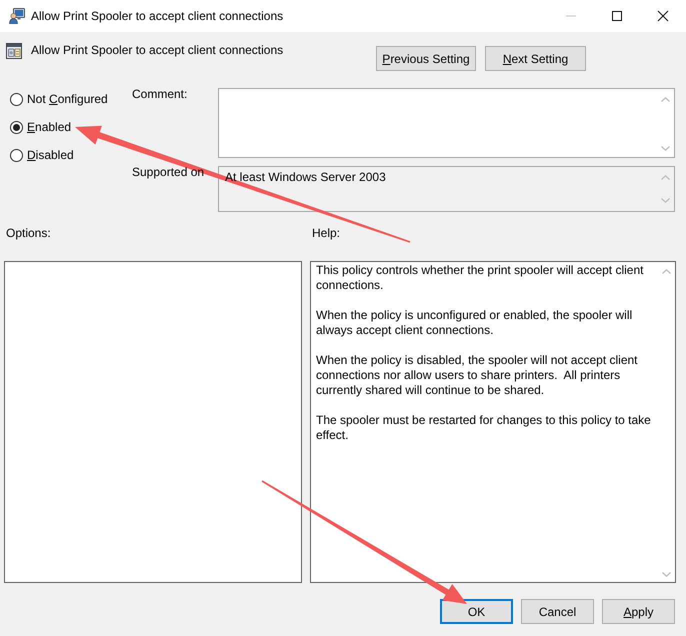 This screenshot has height=636, width=686. What do you see at coordinates (157, 50) in the screenshot?
I see `policy-title: Allow Print Spooler to accept client connections` at bounding box center [157, 50].